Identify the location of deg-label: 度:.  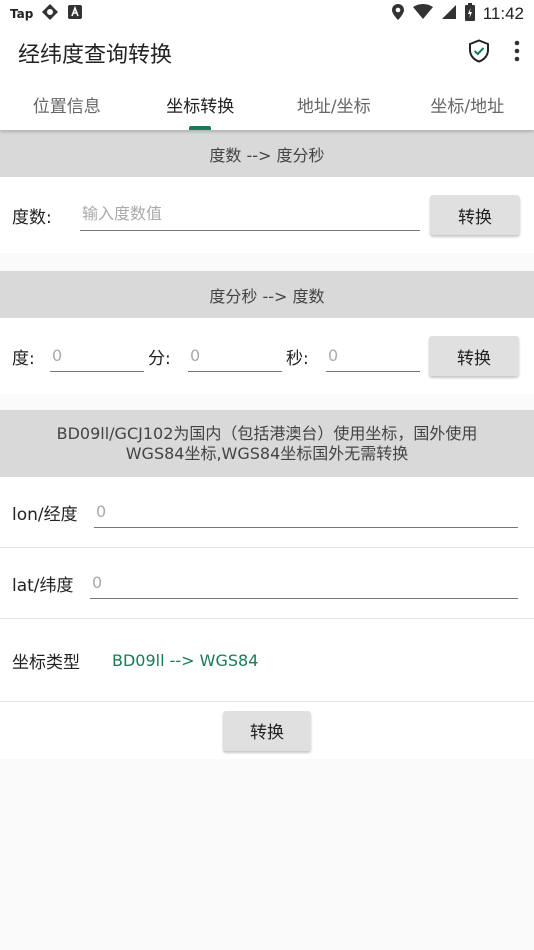
(23, 358).